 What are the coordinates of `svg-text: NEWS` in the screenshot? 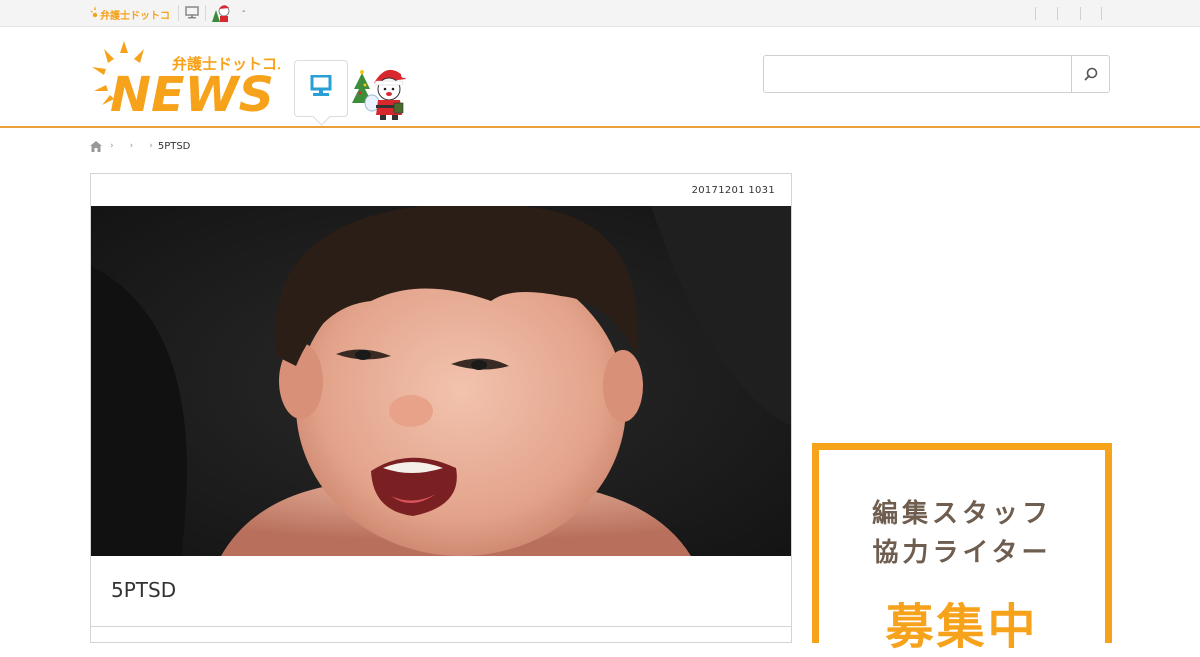 It's located at (192, 92).